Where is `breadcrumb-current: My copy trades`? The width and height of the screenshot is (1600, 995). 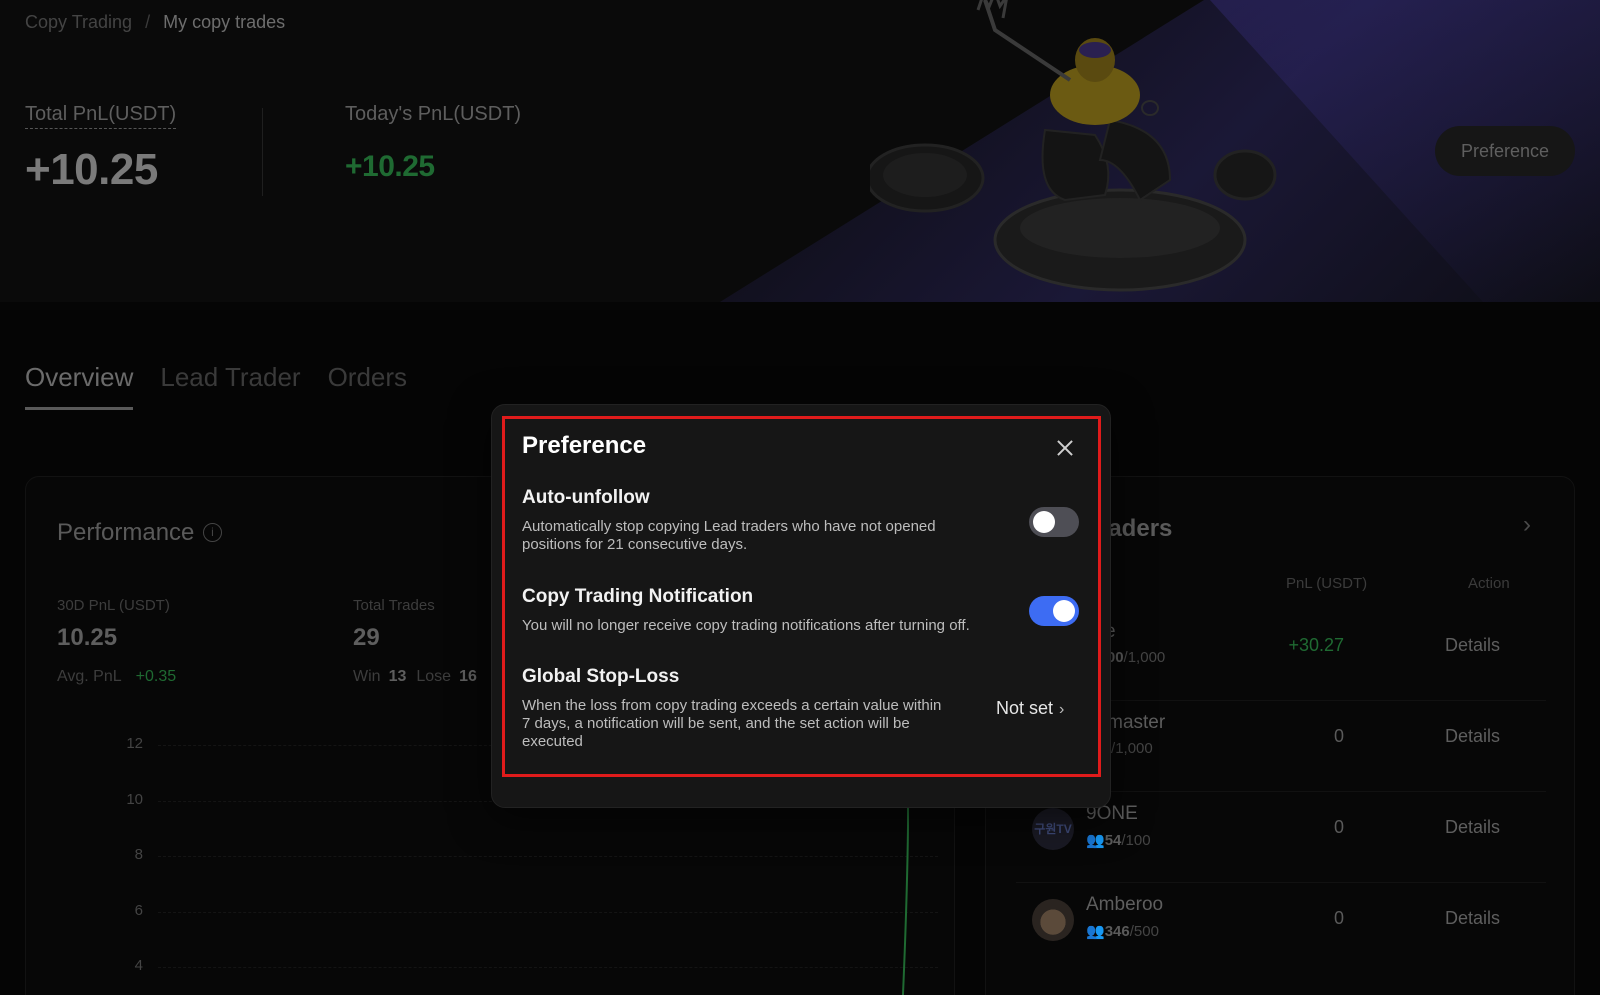
breadcrumb-current: My copy trades is located at coordinates (224, 22).